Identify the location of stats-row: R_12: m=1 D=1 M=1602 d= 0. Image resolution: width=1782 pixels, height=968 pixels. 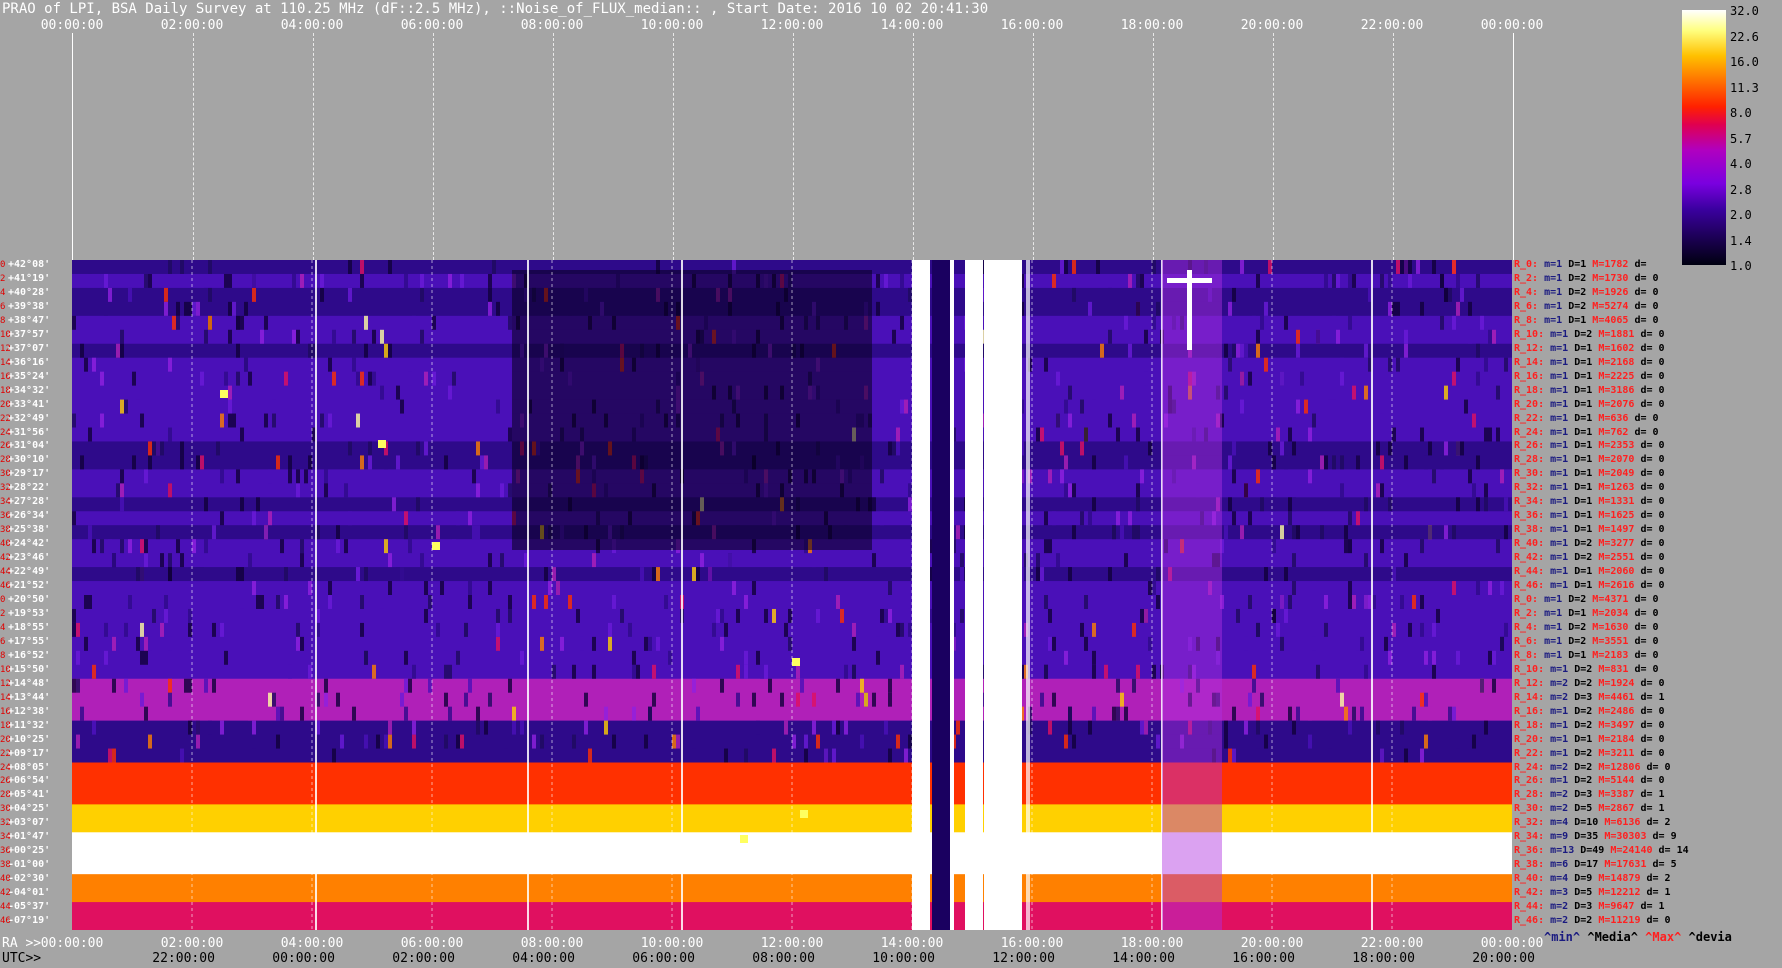
(1589, 348).